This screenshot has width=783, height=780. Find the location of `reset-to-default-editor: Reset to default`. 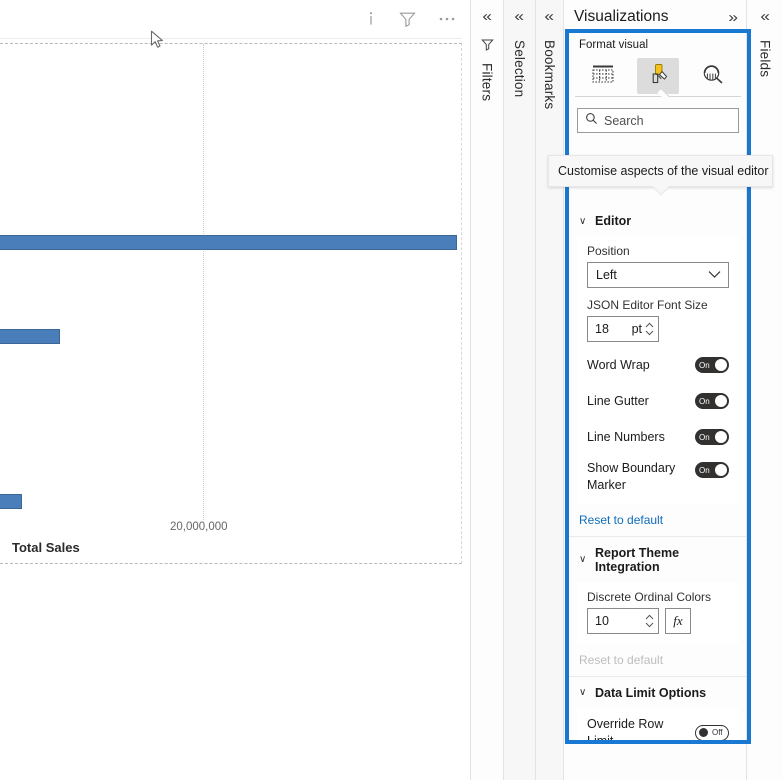

reset-to-default-editor: Reset to default is located at coordinates (658, 520).